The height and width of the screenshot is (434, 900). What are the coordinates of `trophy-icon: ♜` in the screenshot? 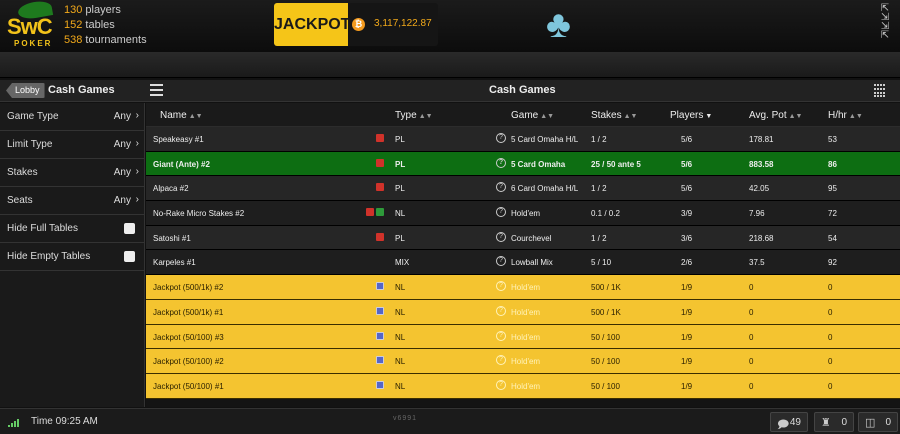 It's located at (826, 423).